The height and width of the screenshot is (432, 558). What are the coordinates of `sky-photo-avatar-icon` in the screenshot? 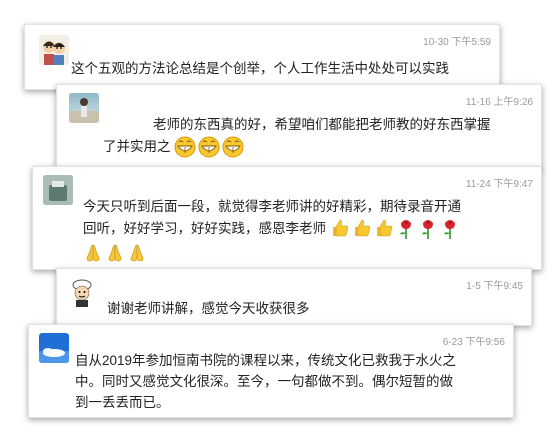 It's located at (54, 348).